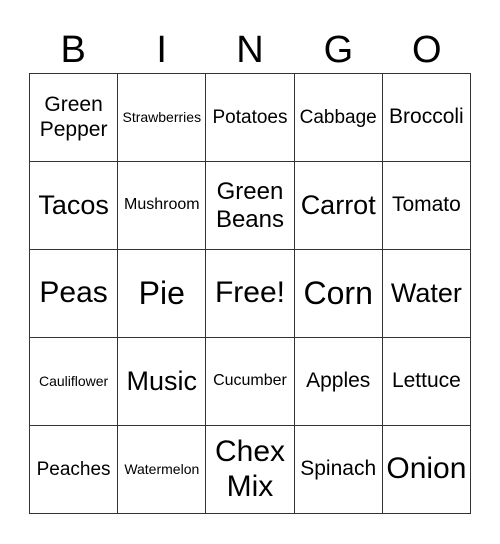 This screenshot has height=544, width=500. What do you see at coordinates (73, 50) in the screenshot?
I see `header-letter-b: B` at bounding box center [73, 50].